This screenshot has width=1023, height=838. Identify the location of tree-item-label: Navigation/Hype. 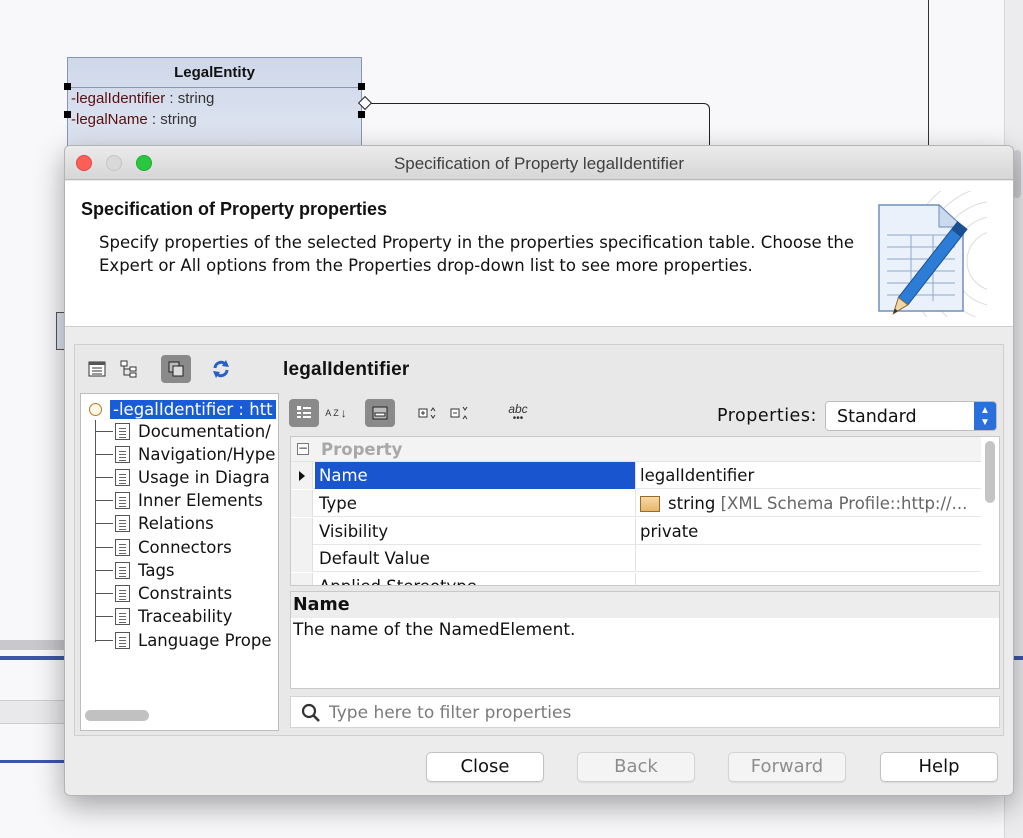
(207, 454).